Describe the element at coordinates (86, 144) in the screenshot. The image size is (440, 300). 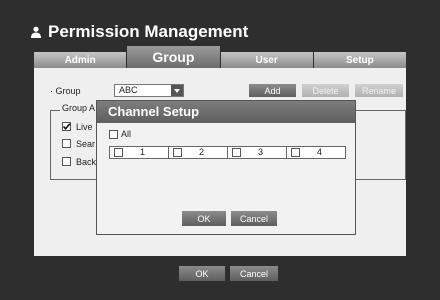
I see `search-label: Sear` at that location.